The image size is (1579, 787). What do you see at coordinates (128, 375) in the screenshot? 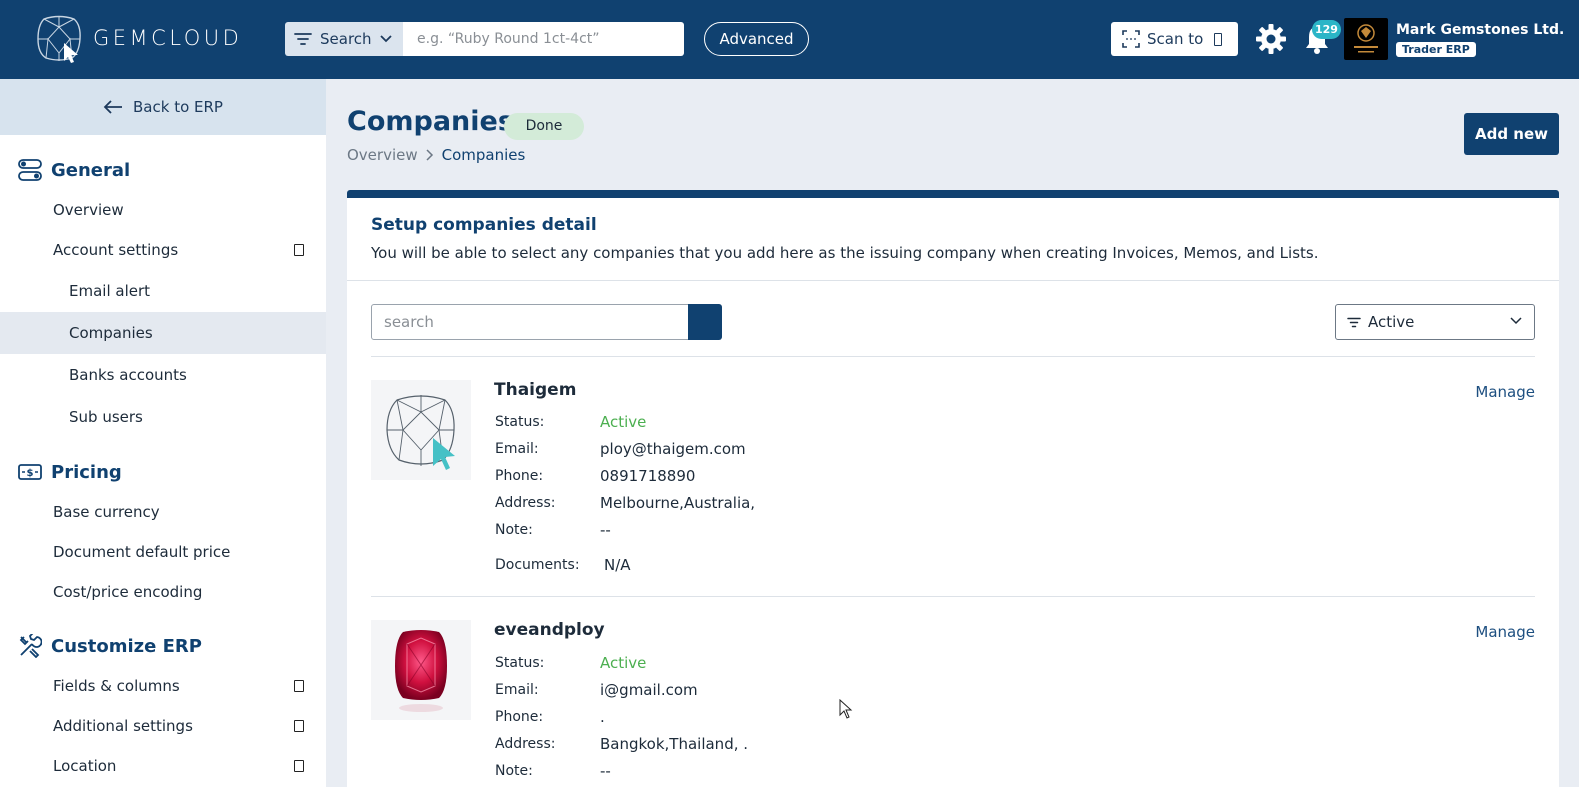
I see `sidebar-item-label: Banks accounts` at bounding box center [128, 375].